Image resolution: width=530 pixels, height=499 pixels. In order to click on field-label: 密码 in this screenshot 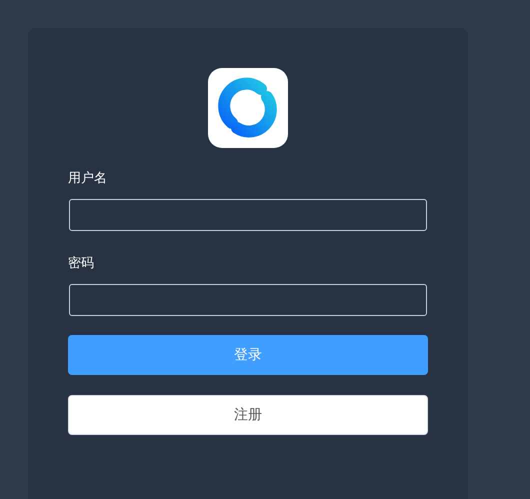, I will do `click(81, 264)`.